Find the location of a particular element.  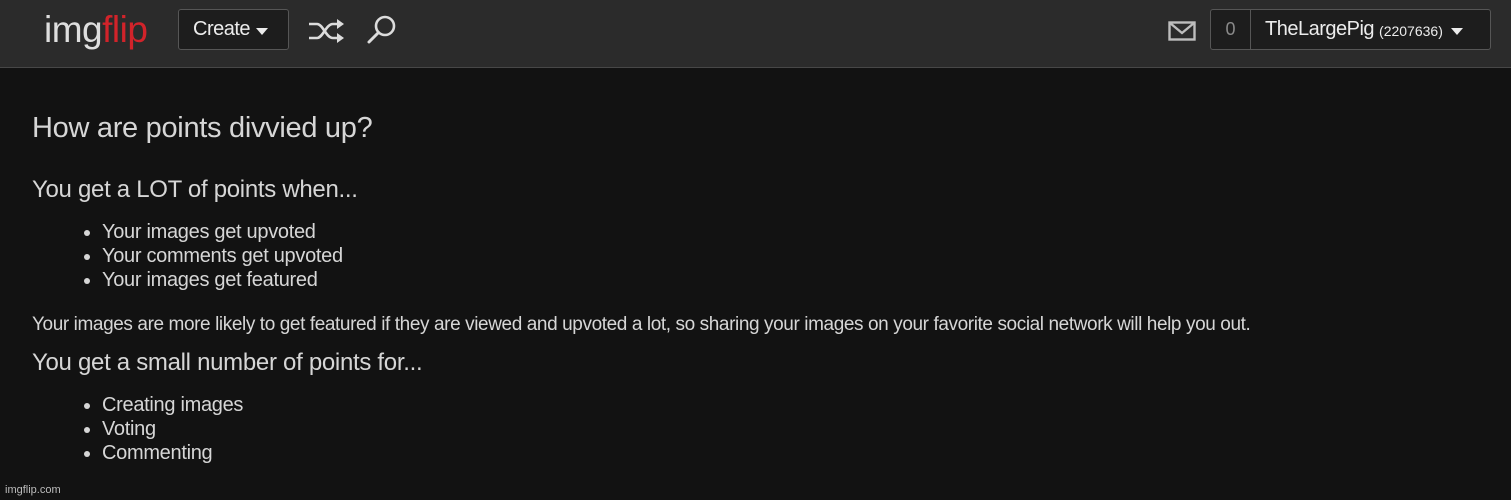

username: TheLargePig is located at coordinates (1320, 29).